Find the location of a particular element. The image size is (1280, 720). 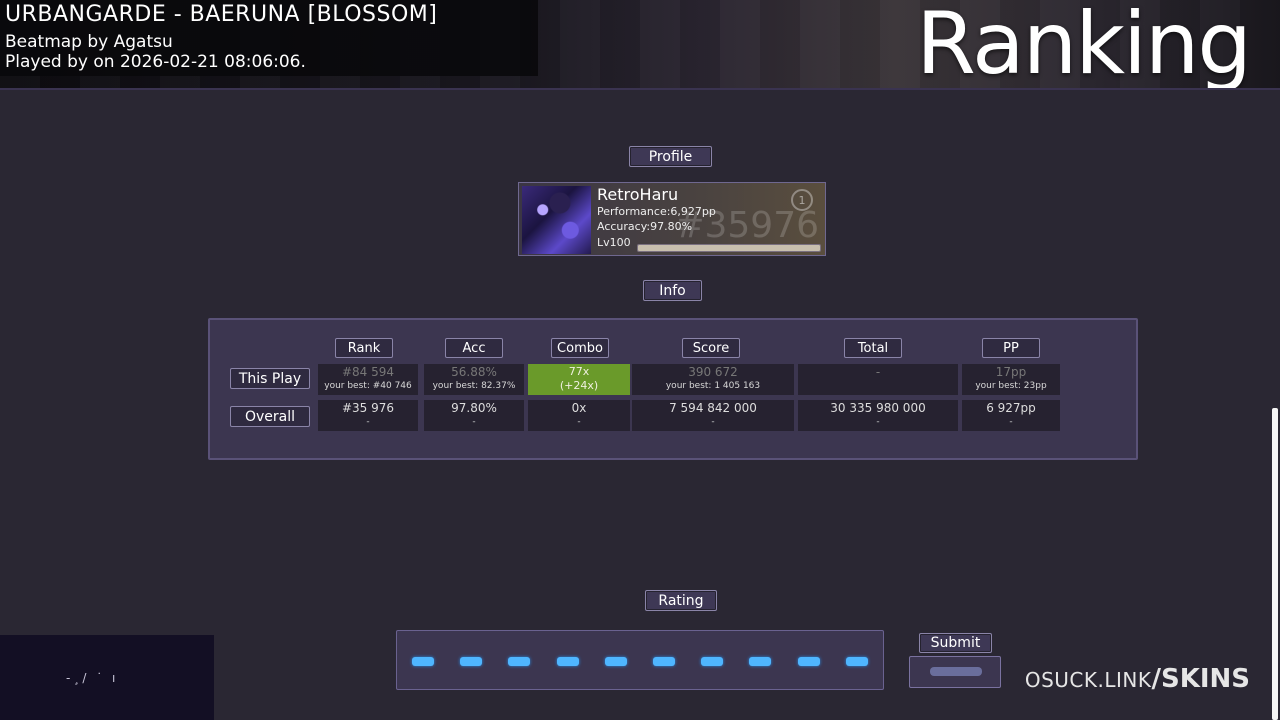

cell-sub: your best: #40 746 is located at coordinates (368, 386).